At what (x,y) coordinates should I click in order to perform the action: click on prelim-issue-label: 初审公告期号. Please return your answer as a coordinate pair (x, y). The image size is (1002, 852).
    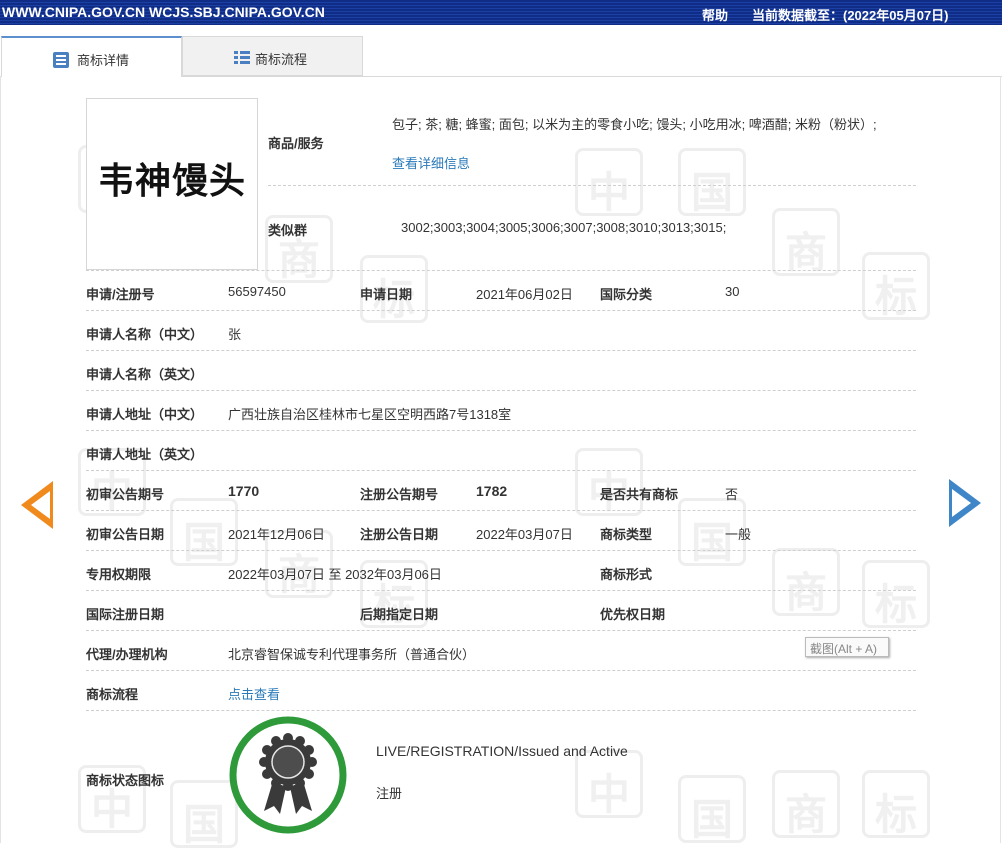
    Looking at the image, I should click on (125, 494).